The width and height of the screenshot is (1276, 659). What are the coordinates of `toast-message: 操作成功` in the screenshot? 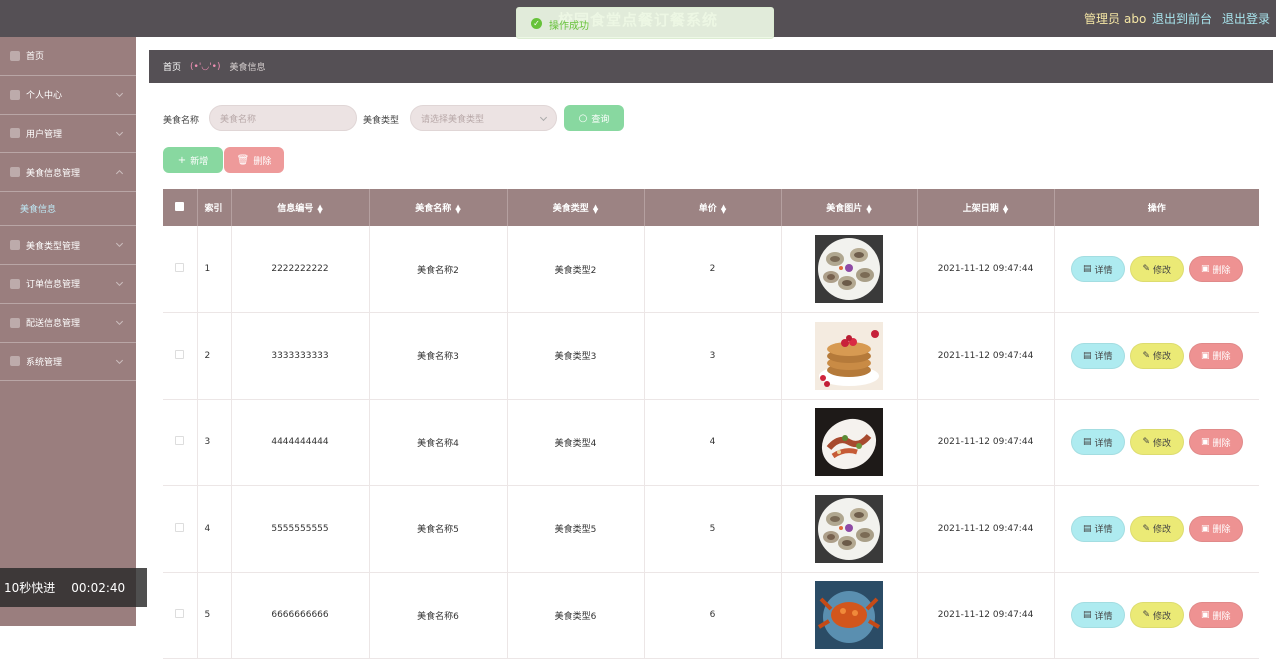 It's located at (569, 26).